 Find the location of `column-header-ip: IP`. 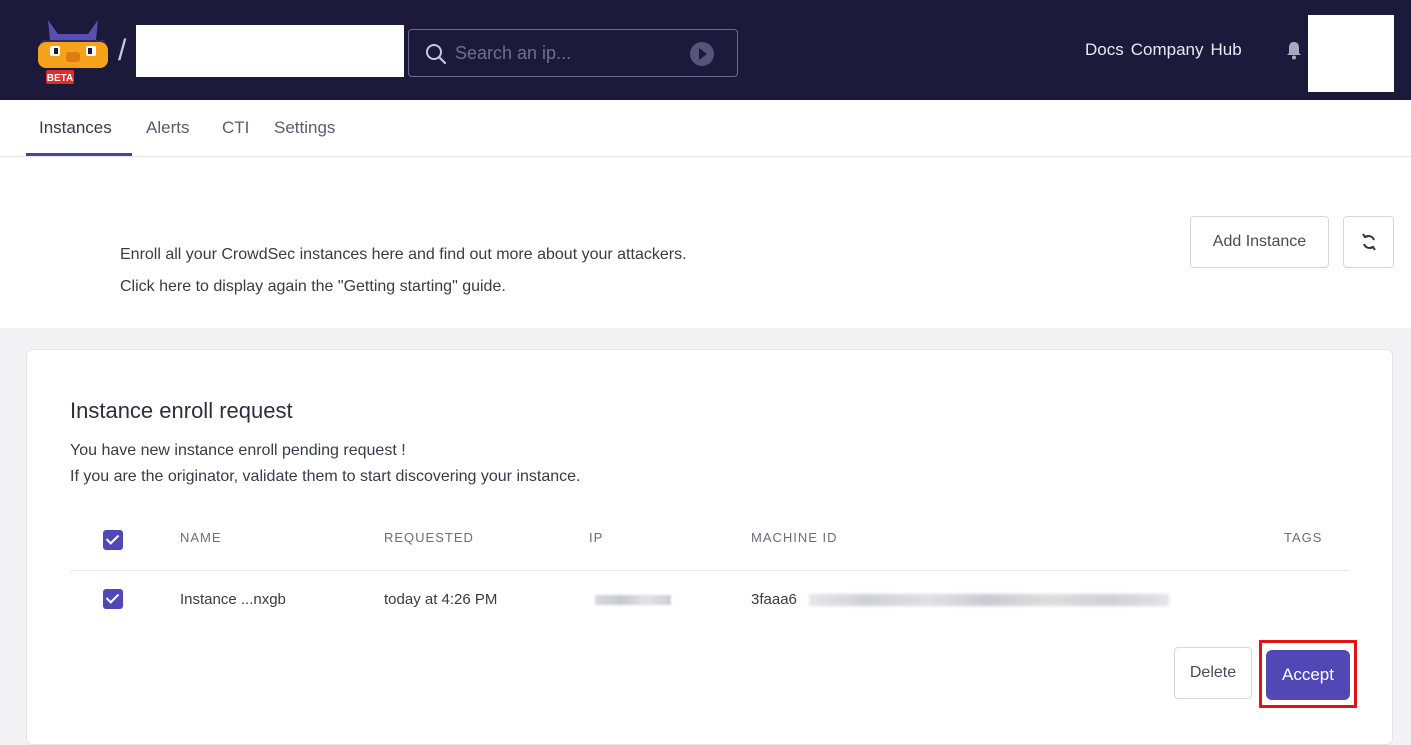

column-header-ip: IP is located at coordinates (596, 537).